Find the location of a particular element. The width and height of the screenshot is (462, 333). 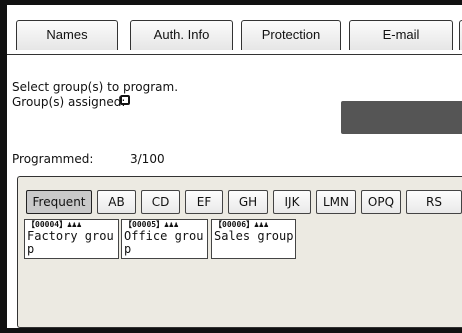

tab-email: E-mail is located at coordinates (401, 35).